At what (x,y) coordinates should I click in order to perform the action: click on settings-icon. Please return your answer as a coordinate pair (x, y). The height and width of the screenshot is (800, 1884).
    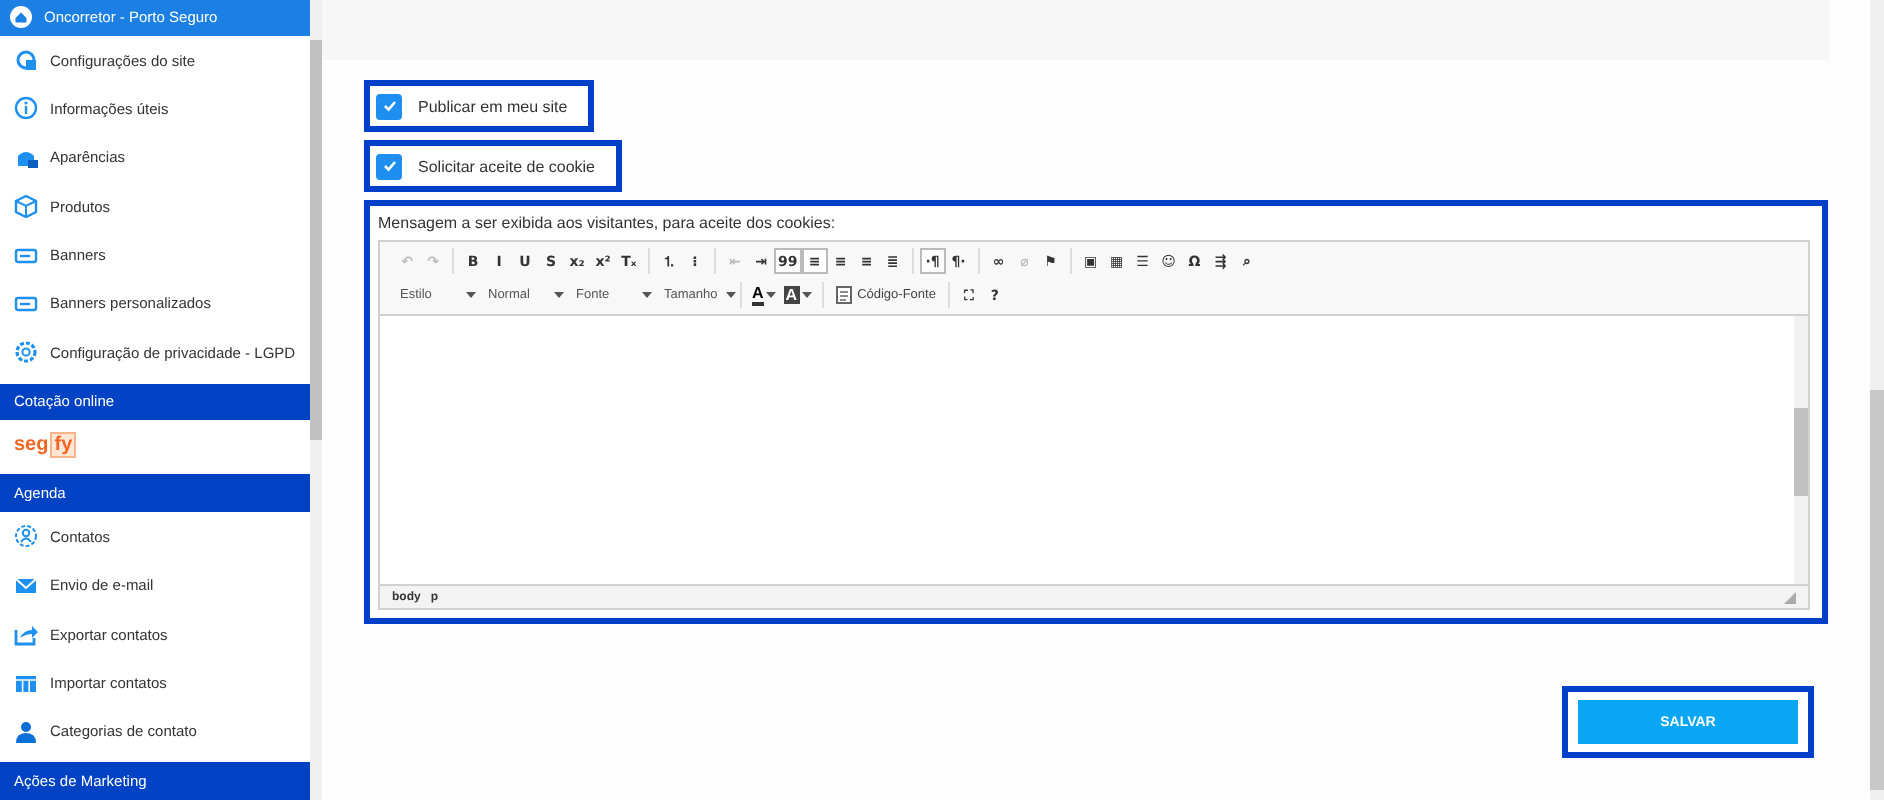
    Looking at the image, I should click on (26, 352).